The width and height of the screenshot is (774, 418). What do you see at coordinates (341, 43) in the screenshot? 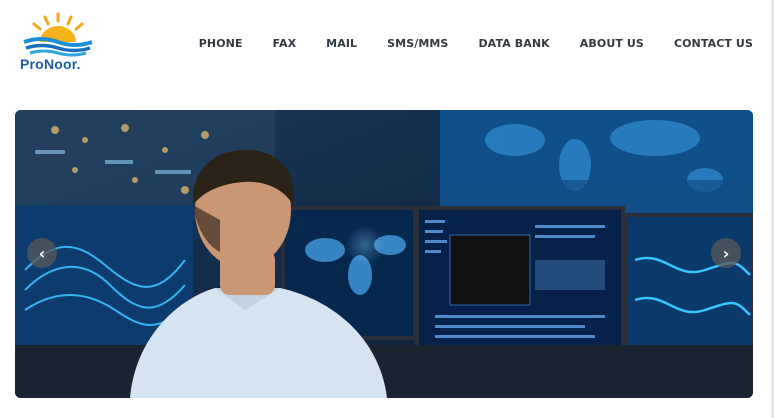
I see `nav-item-mail: MAIL` at bounding box center [341, 43].